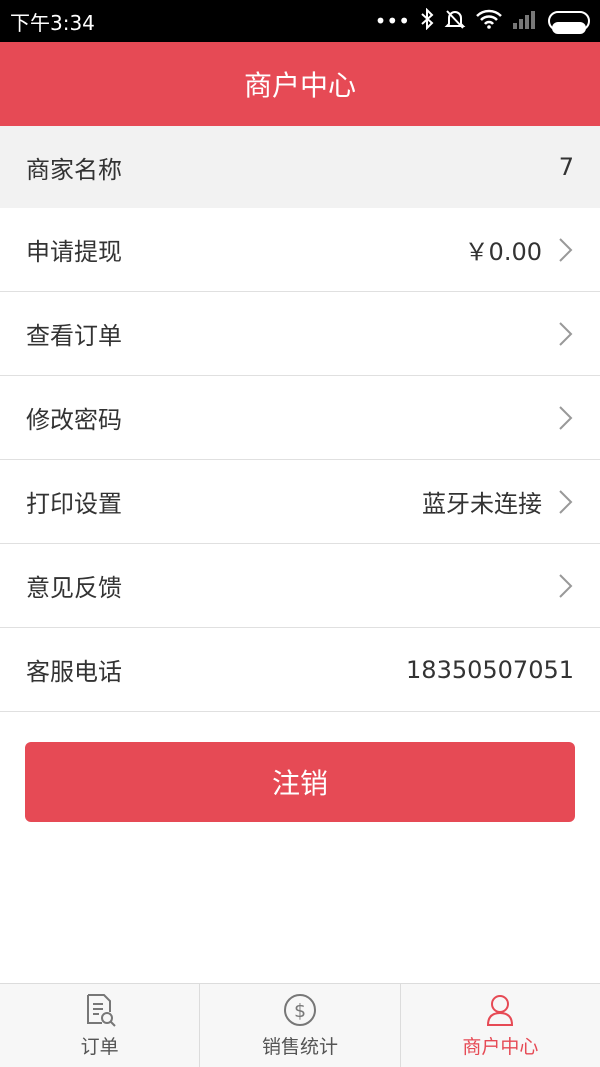 This screenshot has height=1067, width=600. What do you see at coordinates (566, 167) in the screenshot?
I see `merchant-name-value: 7` at bounding box center [566, 167].